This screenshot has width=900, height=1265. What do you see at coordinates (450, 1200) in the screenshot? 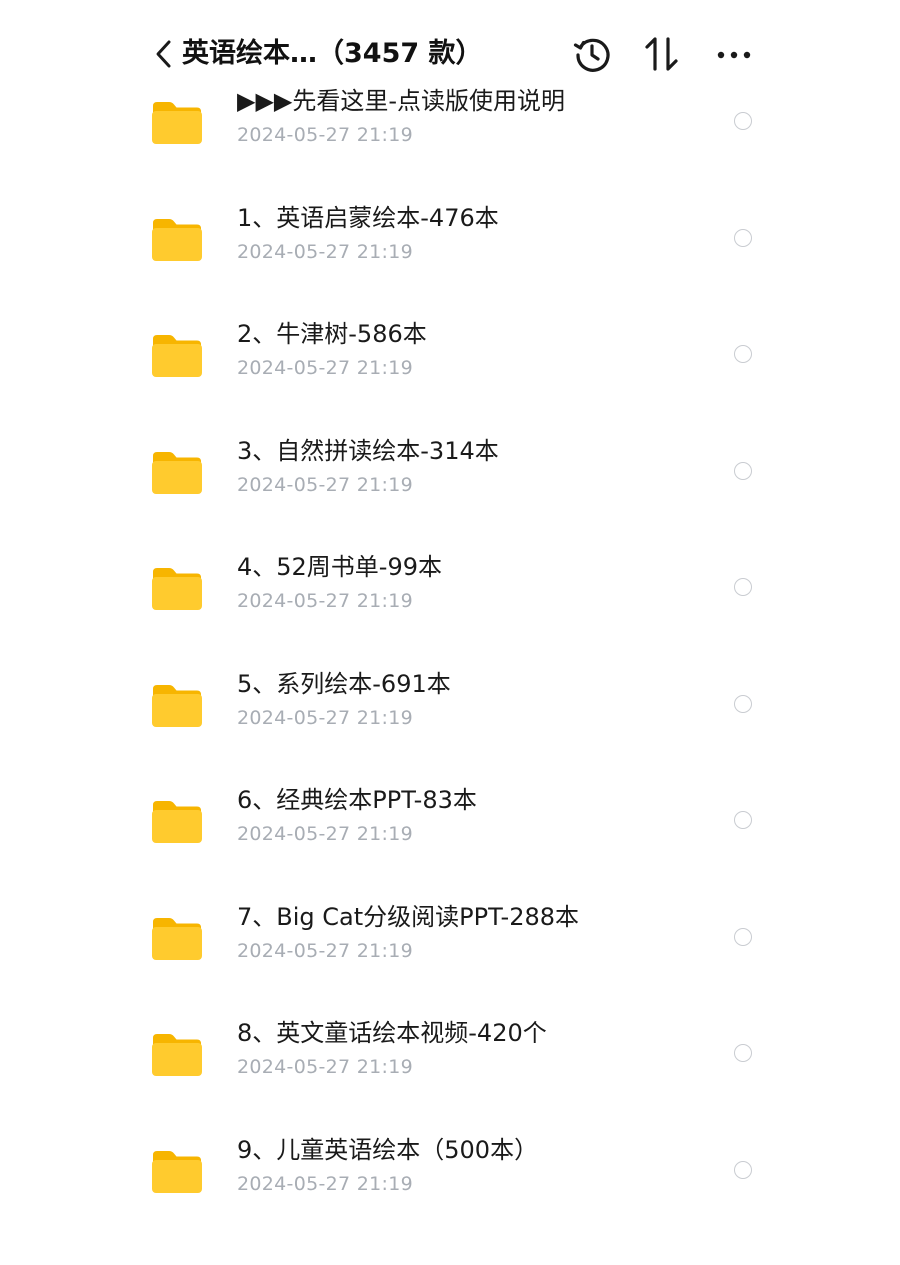
I see `file-row: 9、儿童英语绘本（500本） 2024-05-27 21:19` at bounding box center [450, 1200].